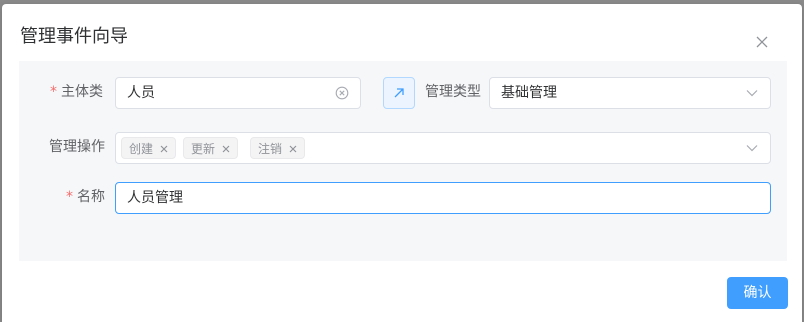  Describe the element at coordinates (91, 197) in the screenshot. I see `name-label-text: 名称` at that location.